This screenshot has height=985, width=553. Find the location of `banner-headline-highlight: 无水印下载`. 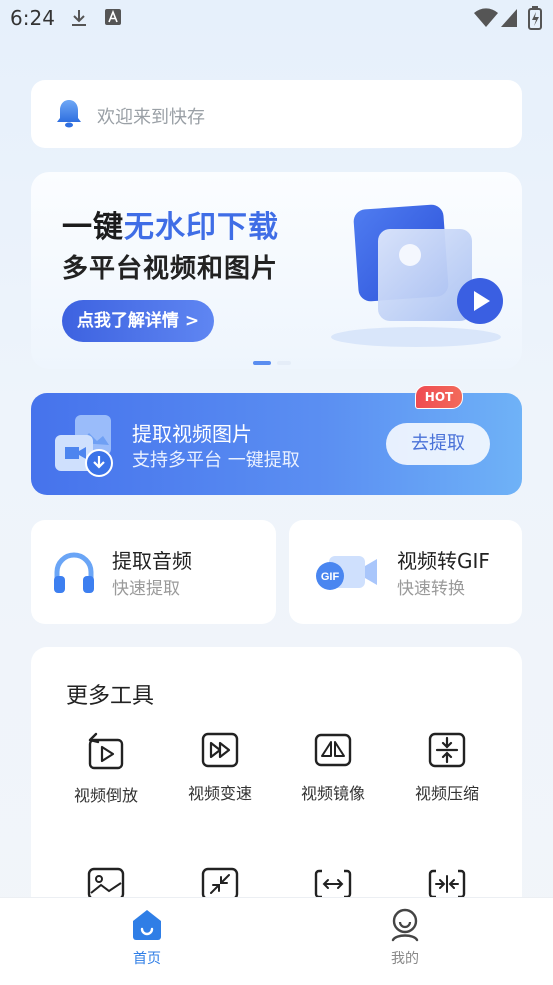

banner-headline-highlight: 无水印下载 is located at coordinates (201, 227).